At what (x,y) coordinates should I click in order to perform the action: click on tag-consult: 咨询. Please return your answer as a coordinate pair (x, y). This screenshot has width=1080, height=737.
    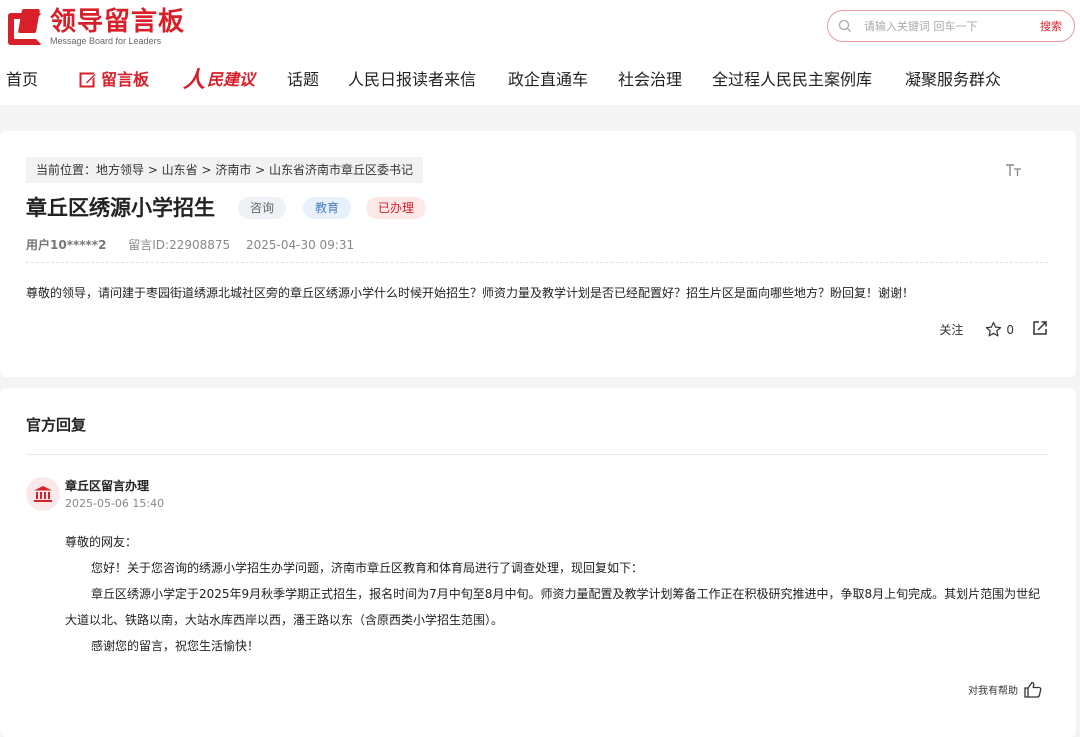
    Looking at the image, I should click on (262, 208).